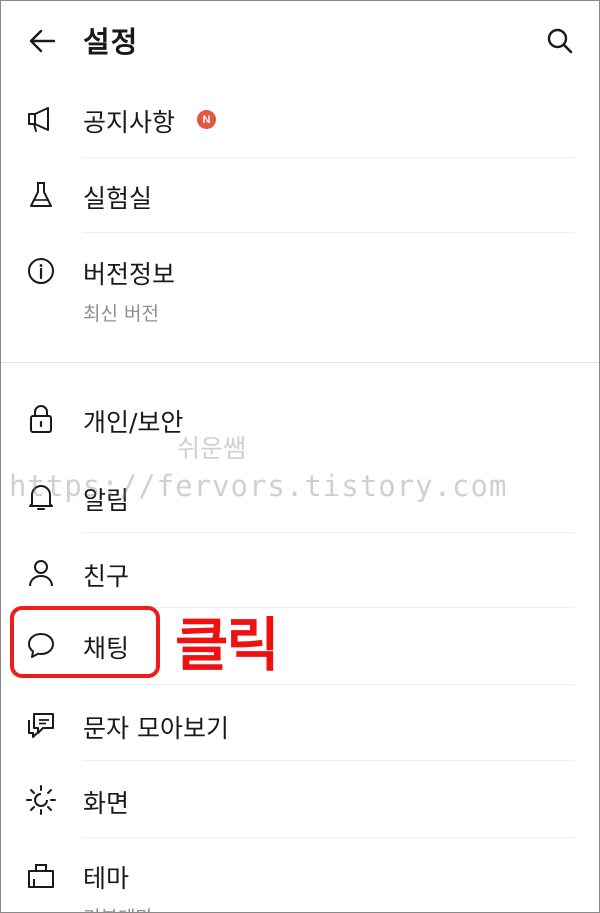  Describe the element at coordinates (300, 580) in the screenshot. I see `settings-item-friends: 친구` at that location.